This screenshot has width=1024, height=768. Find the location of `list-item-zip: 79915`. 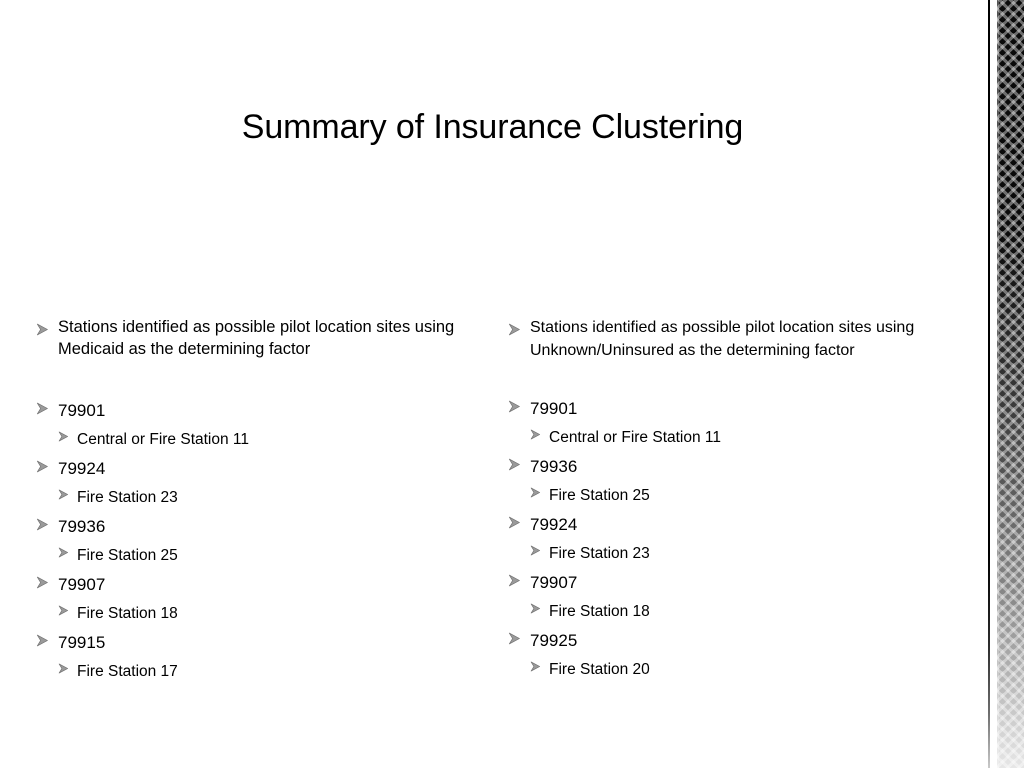

list-item-zip: 79915 is located at coordinates (260, 642).